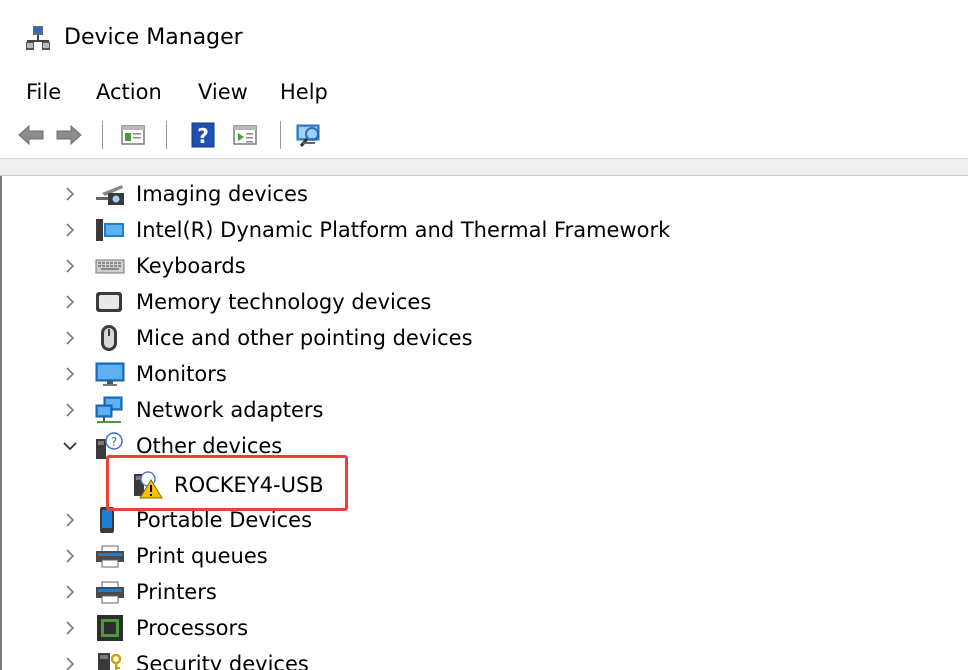 This screenshot has width=968, height=670. What do you see at coordinates (38, 38) in the screenshot?
I see `device-manager-icon` at bounding box center [38, 38].